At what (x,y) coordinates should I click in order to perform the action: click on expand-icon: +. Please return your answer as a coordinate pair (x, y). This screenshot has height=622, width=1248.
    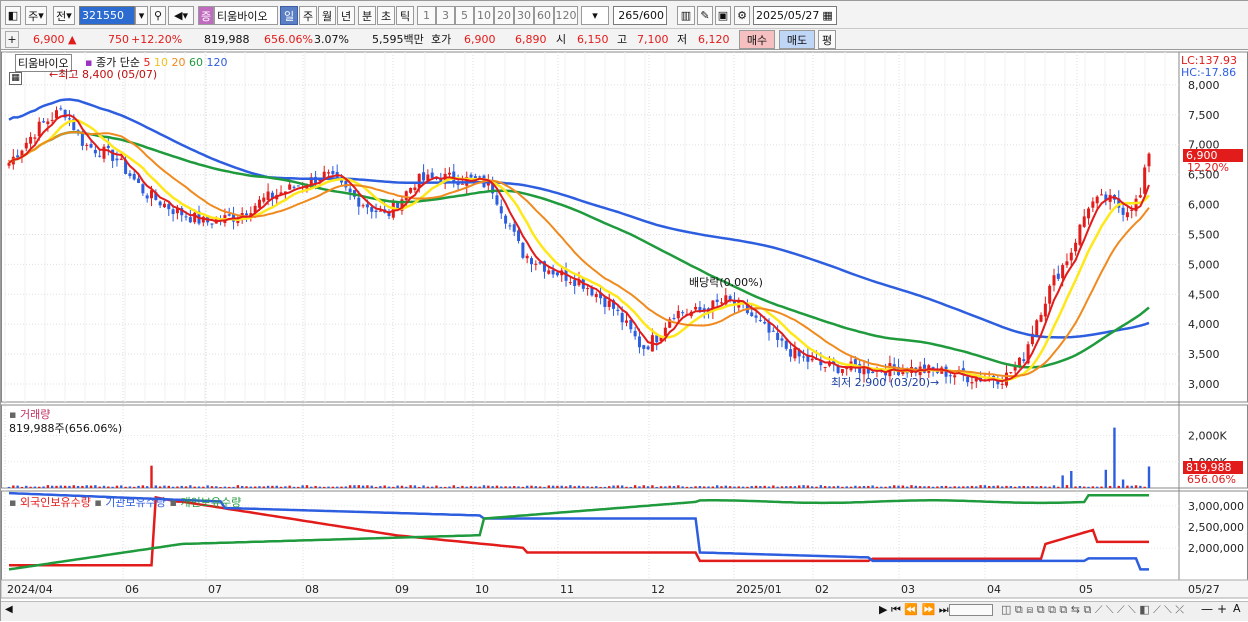
    Looking at the image, I should click on (12, 39).